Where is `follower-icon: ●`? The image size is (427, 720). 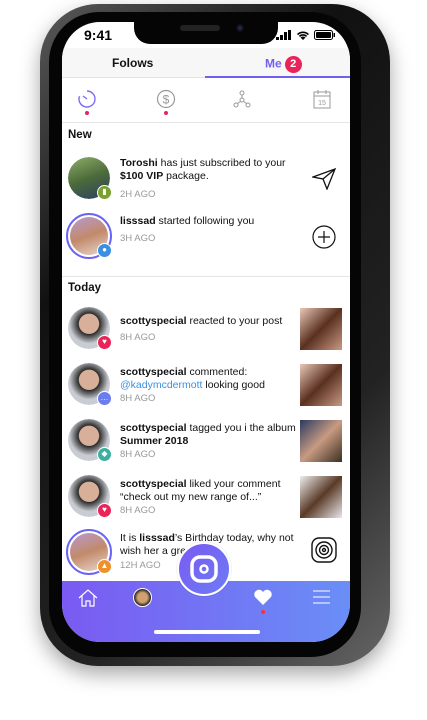 follower-icon: ● is located at coordinates (104, 250).